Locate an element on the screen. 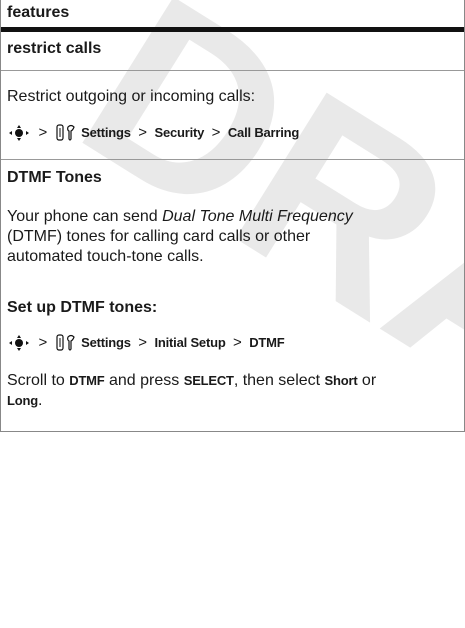 Image resolution: width=465 pixels, height=628 pixels. dtmf-option: DTMF is located at coordinates (87, 380).